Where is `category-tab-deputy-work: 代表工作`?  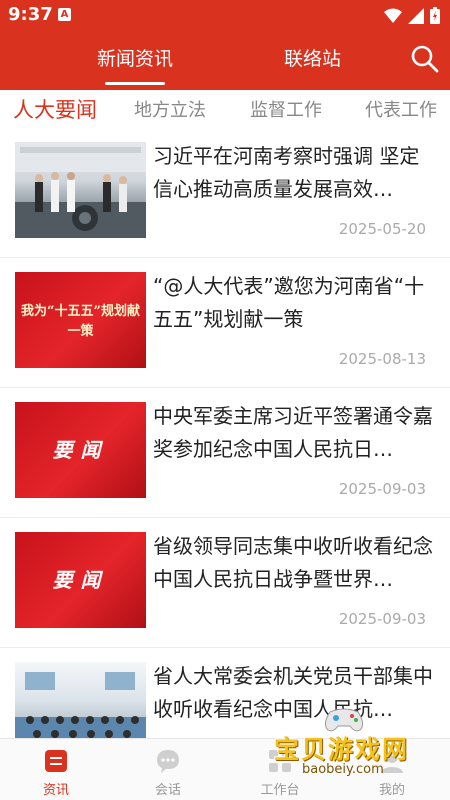 category-tab-deputy-work: 代表工作 is located at coordinates (401, 109).